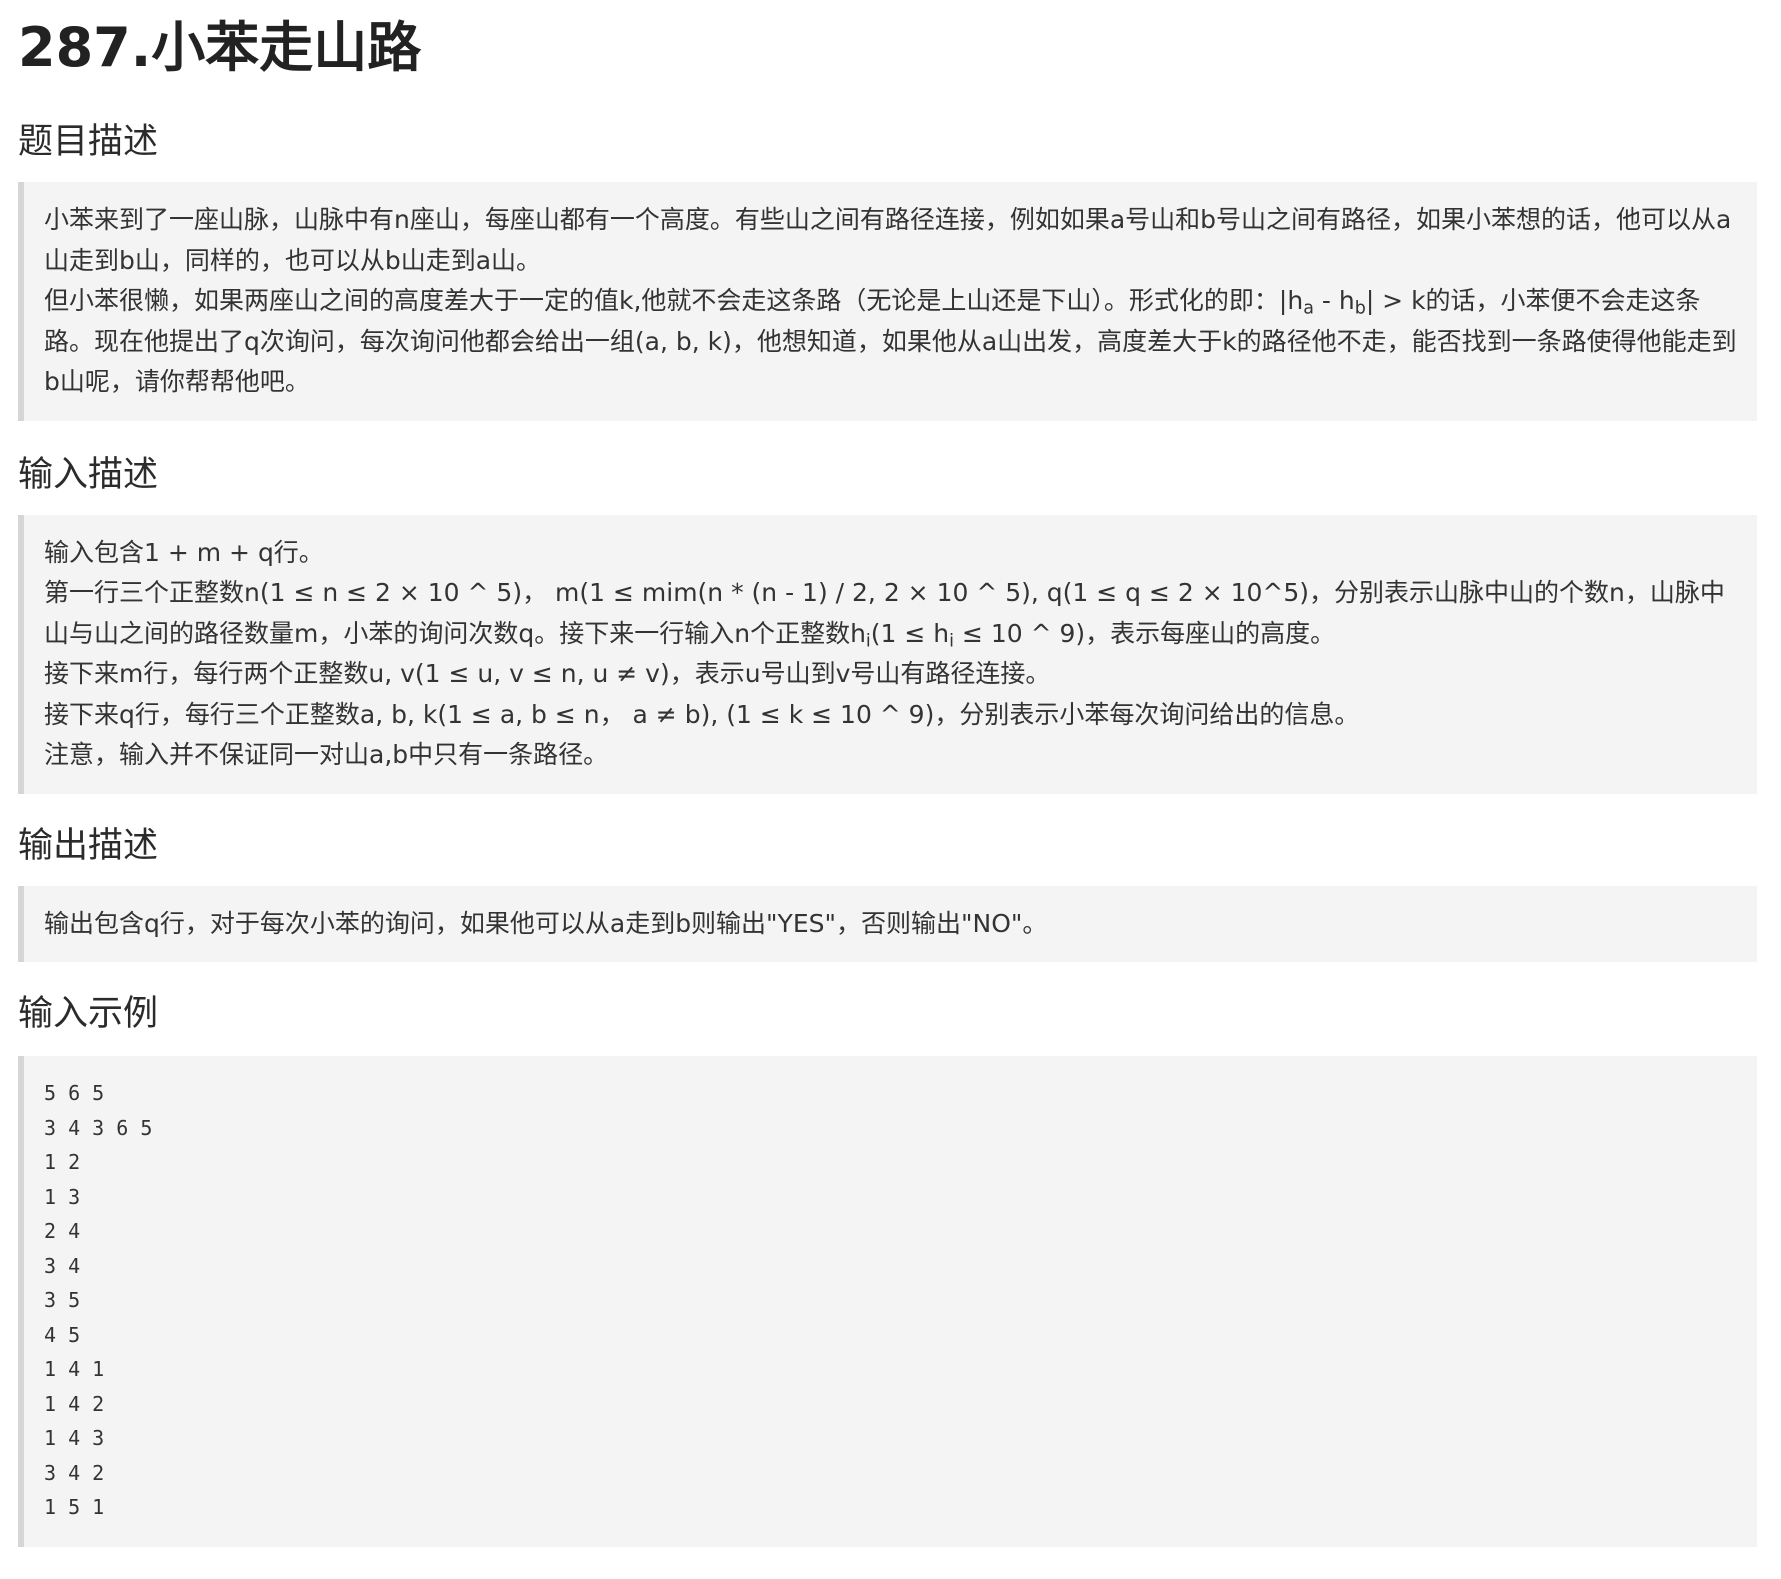 The height and width of the screenshot is (1579, 1781). I want to click on input-text: ≤ 10 ^ 9)，表示每座山的高度。, so click(1145, 633).